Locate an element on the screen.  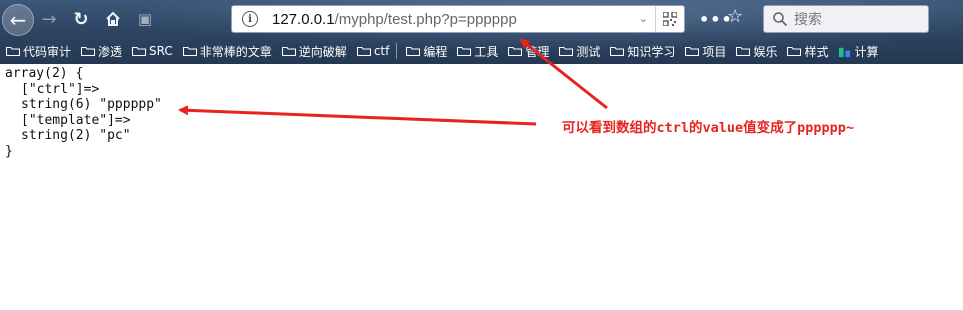
bookmark-item: 管理 is located at coordinates (527, 51).